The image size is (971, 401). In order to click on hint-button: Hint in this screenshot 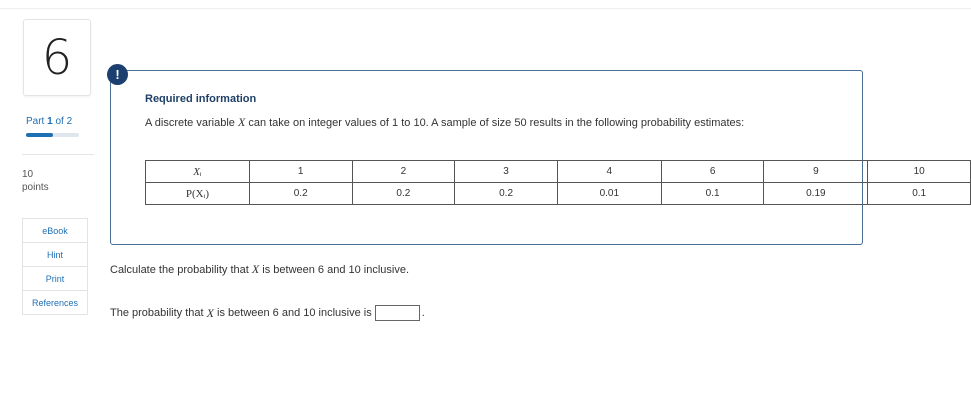, I will do `click(55, 255)`.